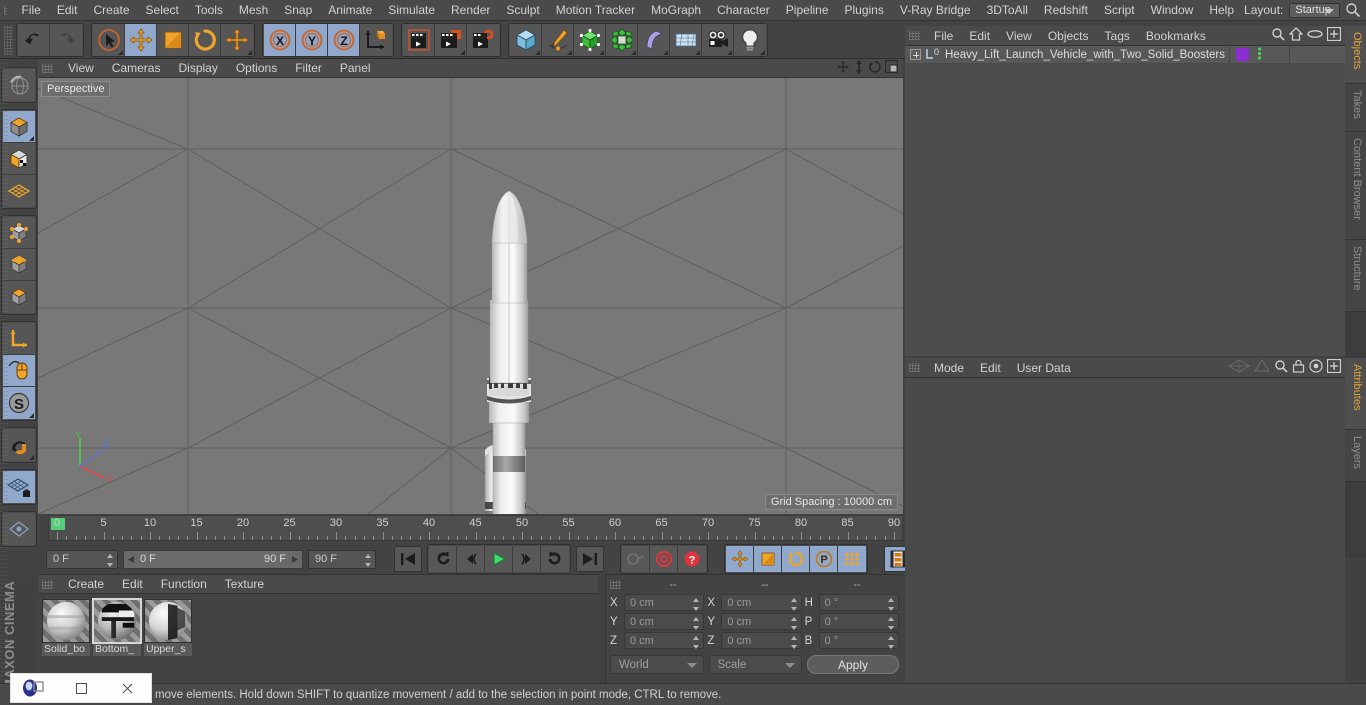 This screenshot has width=1366, height=705. I want to click on step-forward-icon, so click(527, 559).